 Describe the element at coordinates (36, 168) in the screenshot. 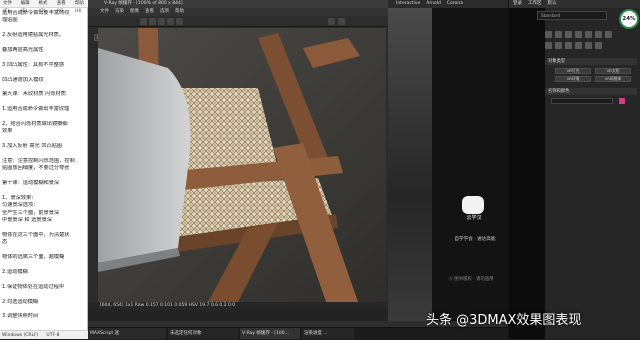

I see `note-line: 贴图放回细度，不要过分夸张` at that location.